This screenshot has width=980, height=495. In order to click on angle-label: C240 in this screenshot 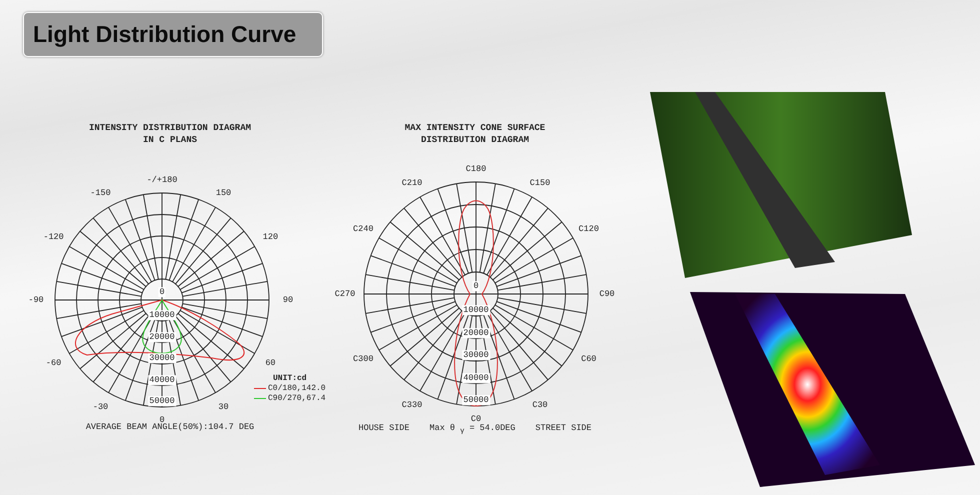, I will do `click(363, 229)`.